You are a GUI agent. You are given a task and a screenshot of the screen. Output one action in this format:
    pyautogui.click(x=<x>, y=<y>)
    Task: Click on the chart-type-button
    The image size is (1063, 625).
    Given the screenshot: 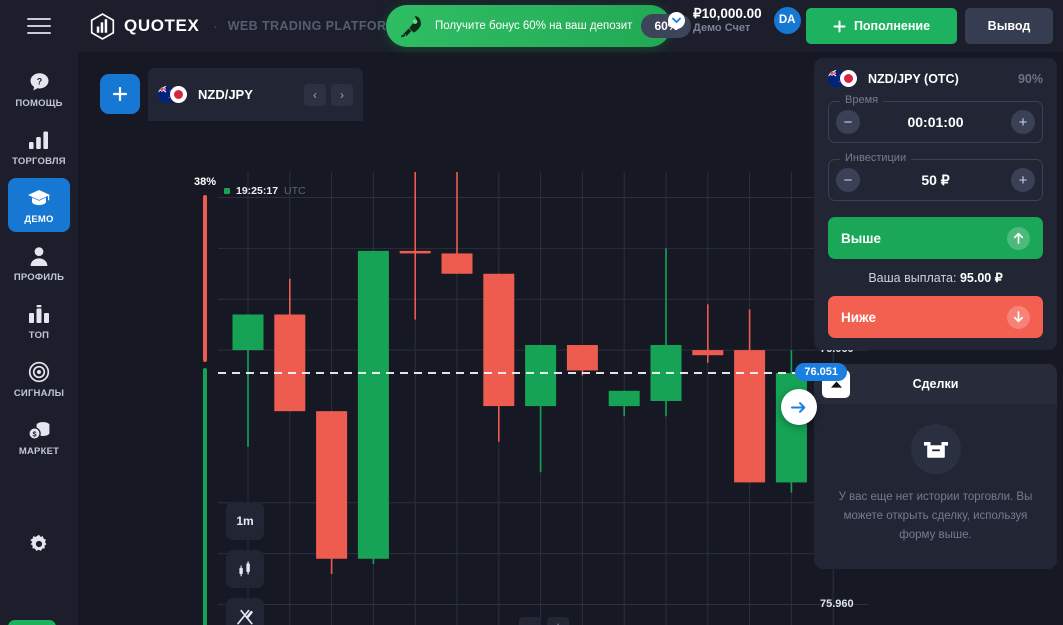 What is the action you would take?
    pyautogui.click(x=245, y=569)
    